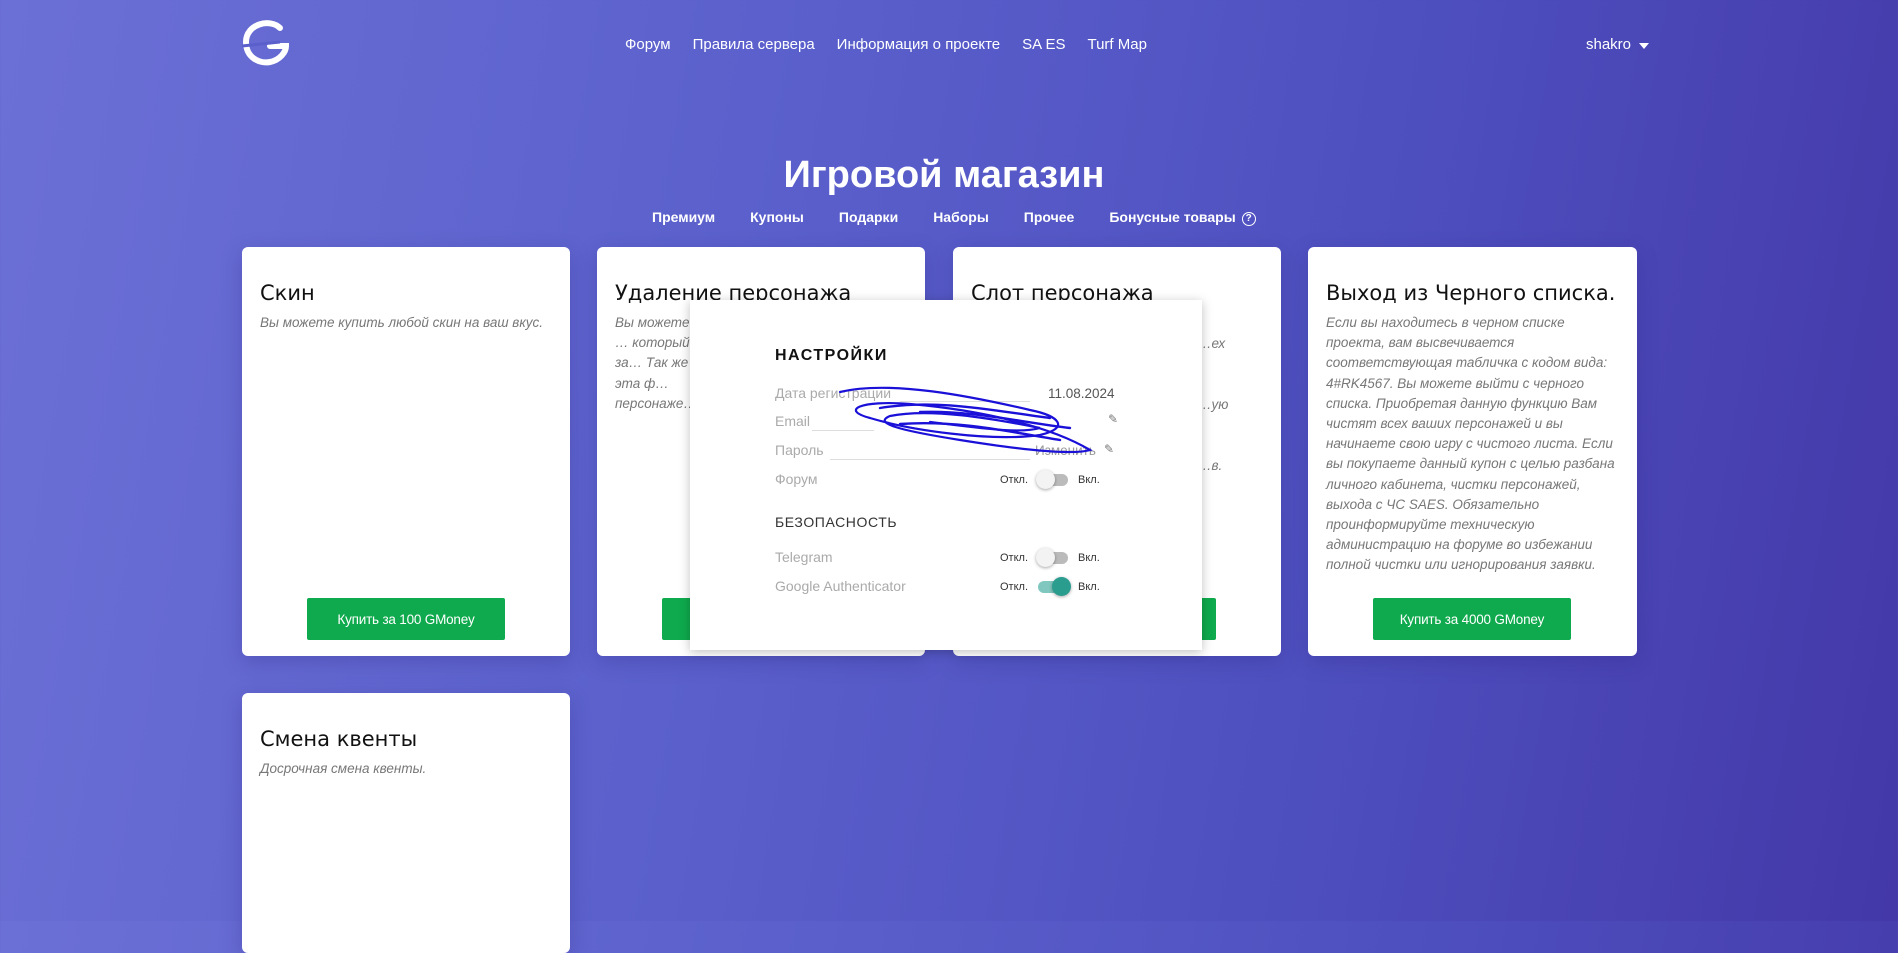  What do you see at coordinates (287, 293) in the screenshot?
I see `card-title: Скин` at bounding box center [287, 293].